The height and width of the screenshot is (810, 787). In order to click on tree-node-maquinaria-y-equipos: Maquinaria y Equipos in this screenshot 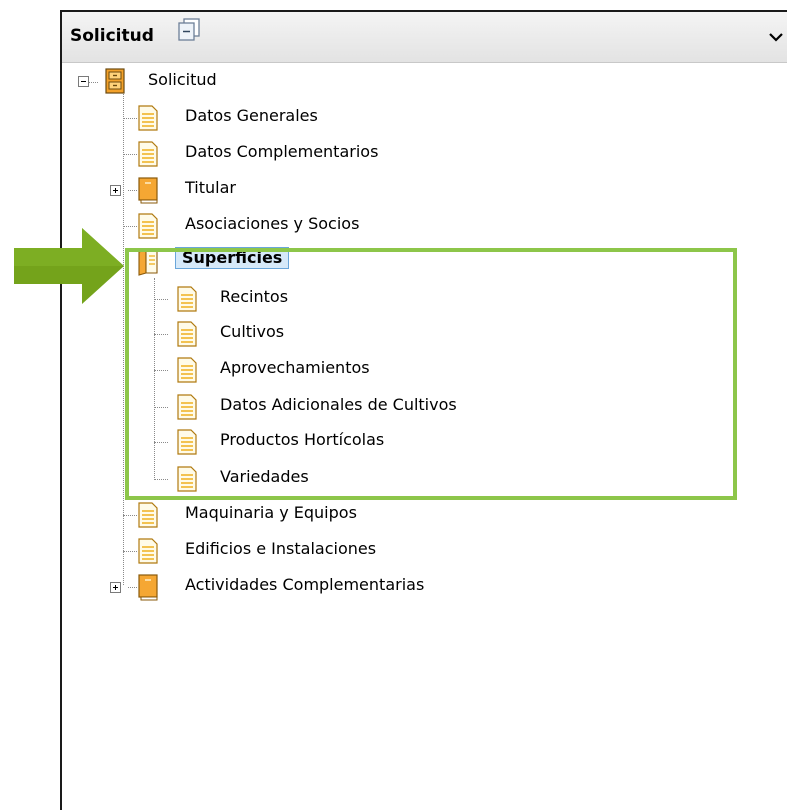, I will do `click(287, 515)`.